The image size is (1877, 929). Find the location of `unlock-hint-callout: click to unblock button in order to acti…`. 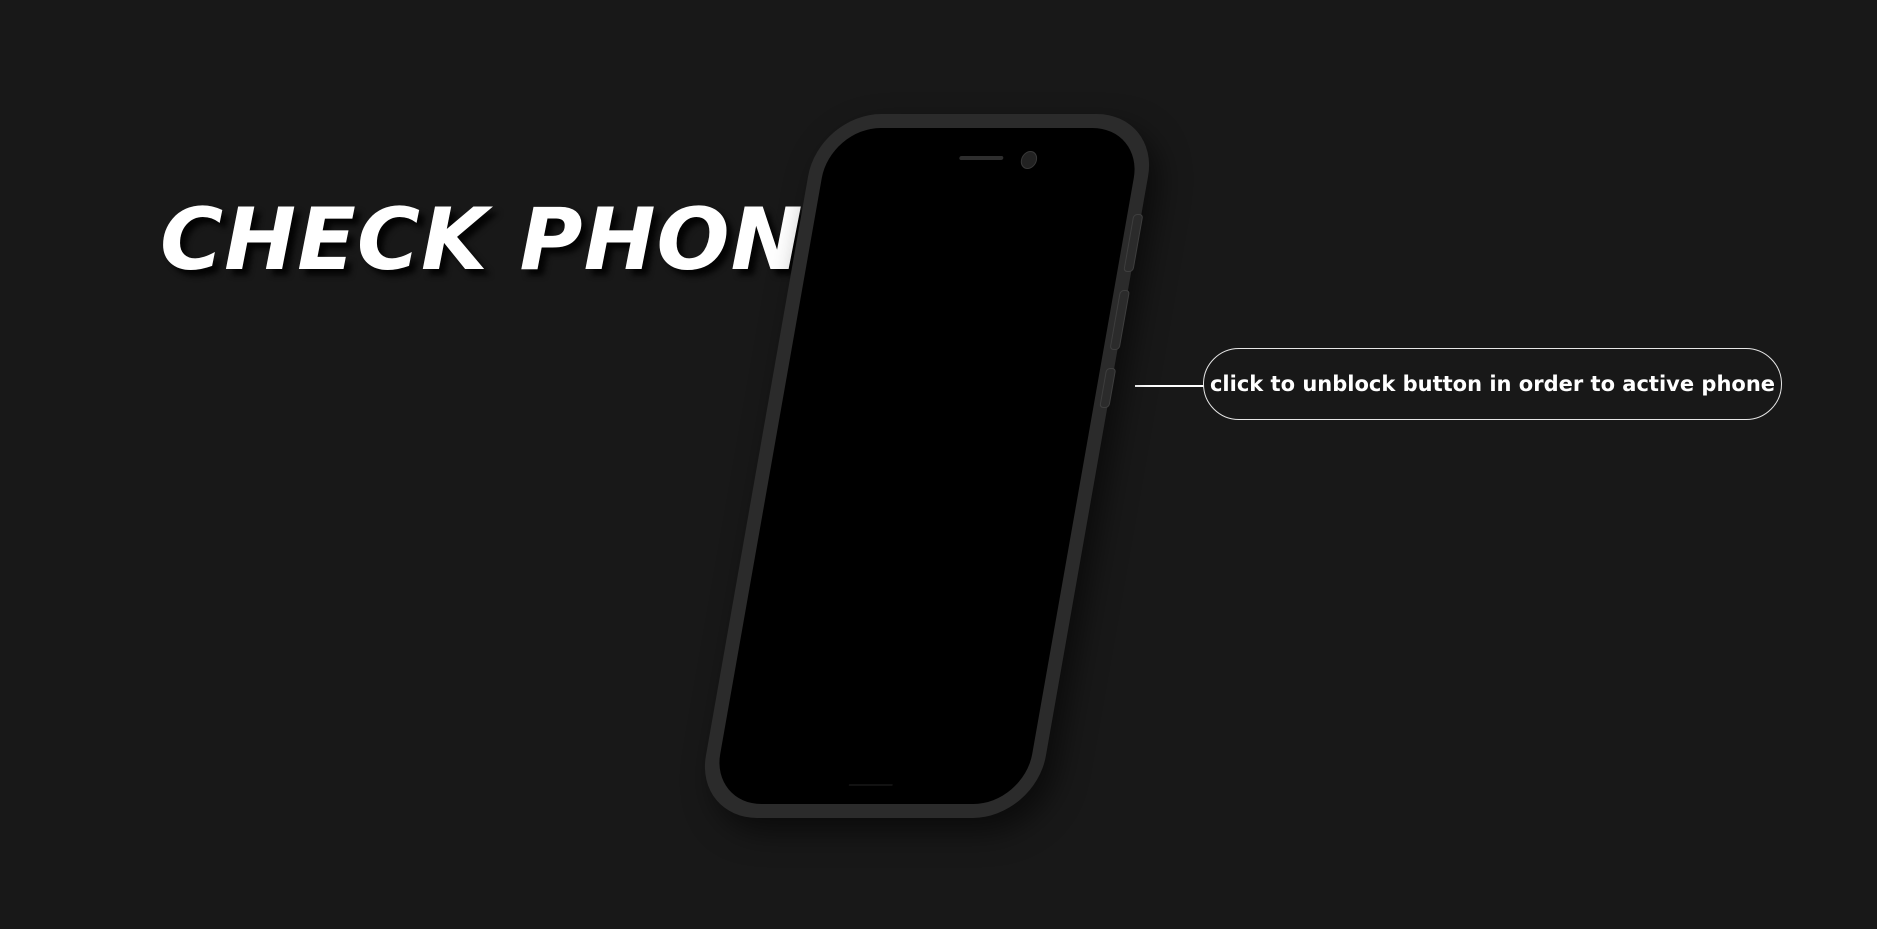

unlock-hint-callout: click to unblock button in order to acti… is located at coordinates (1492, 384).